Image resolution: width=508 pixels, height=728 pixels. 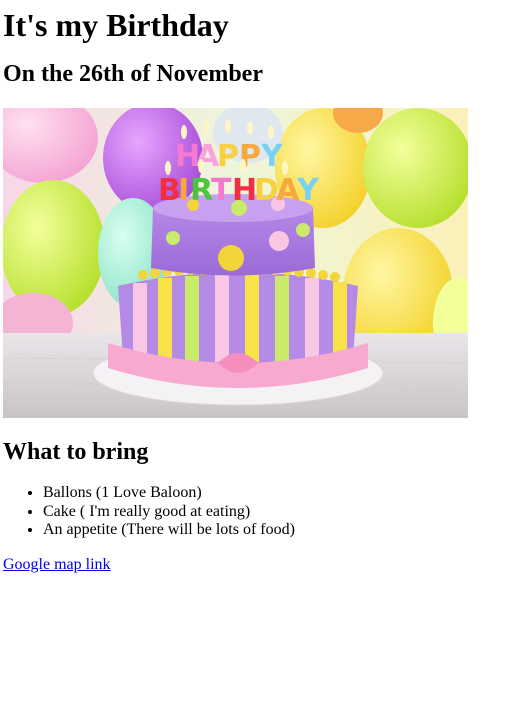 I want to click on list-item: Ballons (1 Love Baloon), so click(x=275, y=493).